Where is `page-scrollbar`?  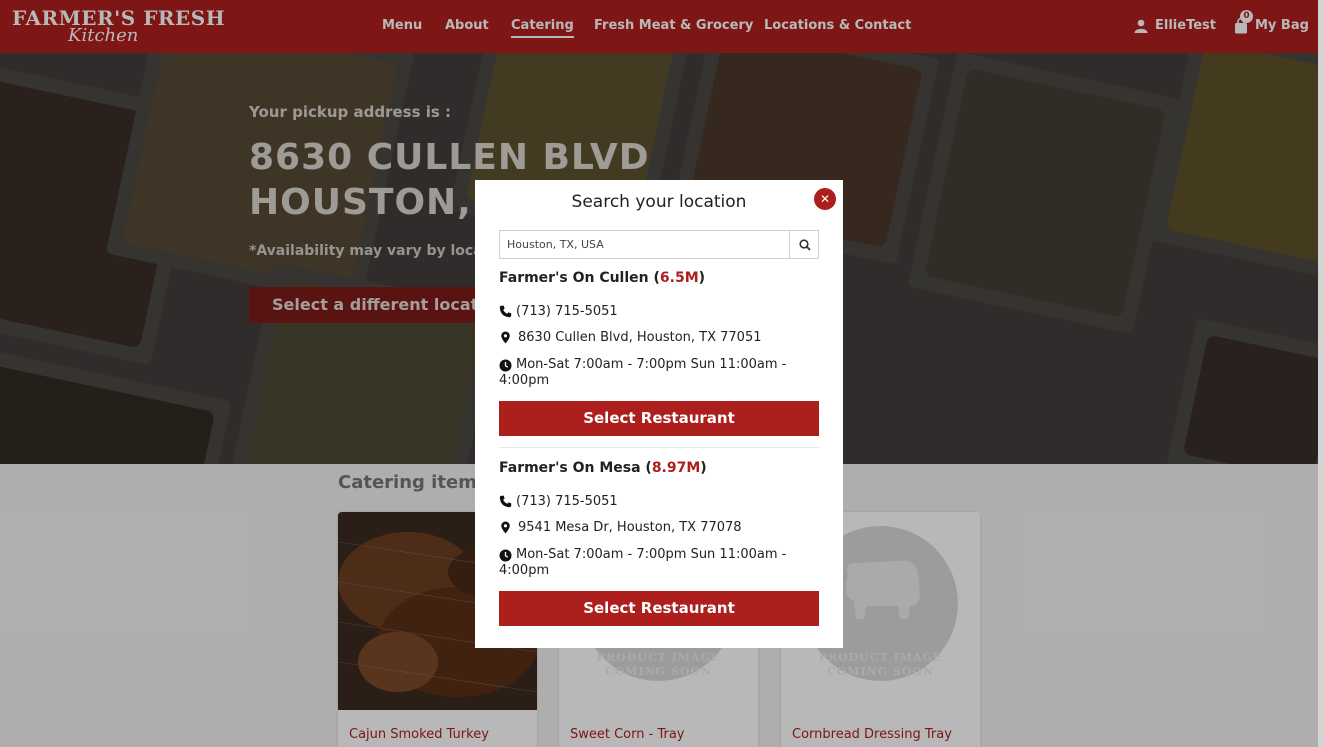 page-scrollbar is located at coordinates (1321, 373).